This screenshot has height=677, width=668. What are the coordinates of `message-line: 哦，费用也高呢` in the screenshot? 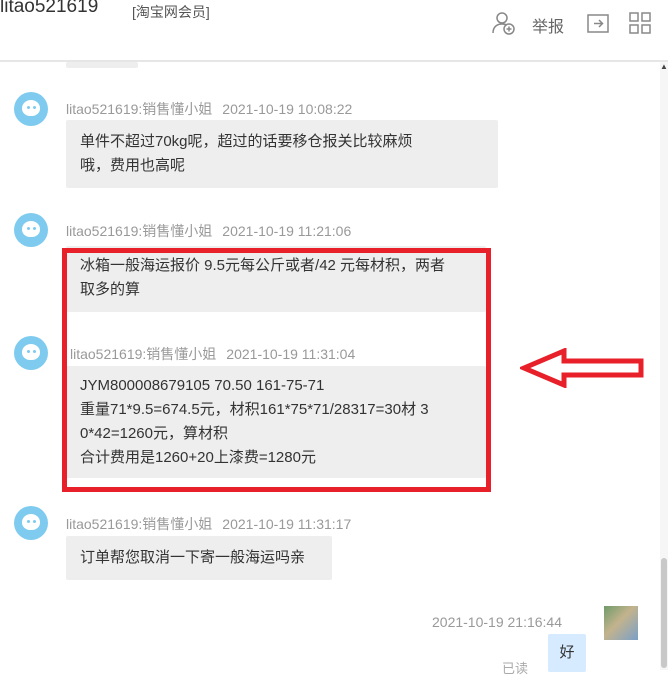 It's located at (133, 165).